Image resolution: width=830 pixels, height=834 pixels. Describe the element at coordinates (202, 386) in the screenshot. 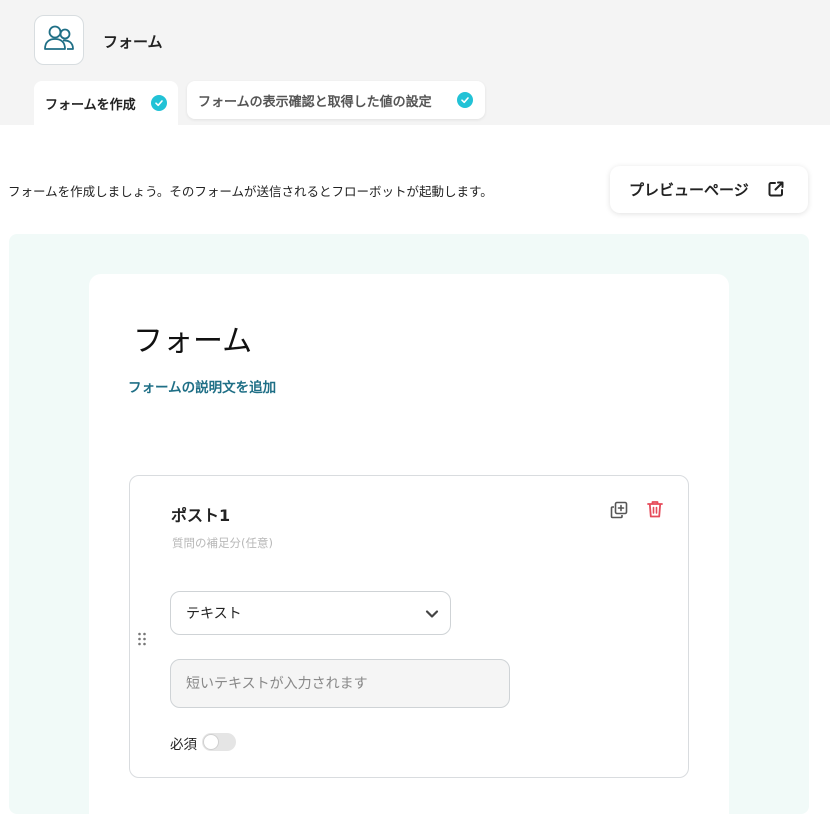

I see `add-description-link: フォームの説明文を追加` at that location.